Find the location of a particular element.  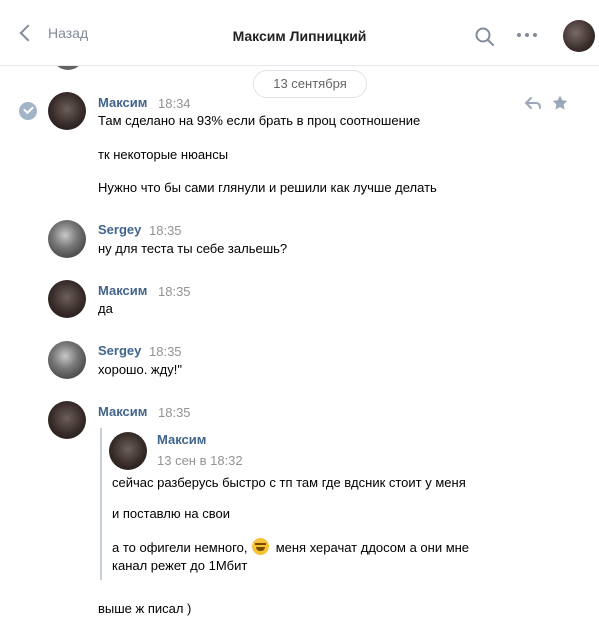

chat-title: Максим Липницкий is located at coordinates (299, 36).